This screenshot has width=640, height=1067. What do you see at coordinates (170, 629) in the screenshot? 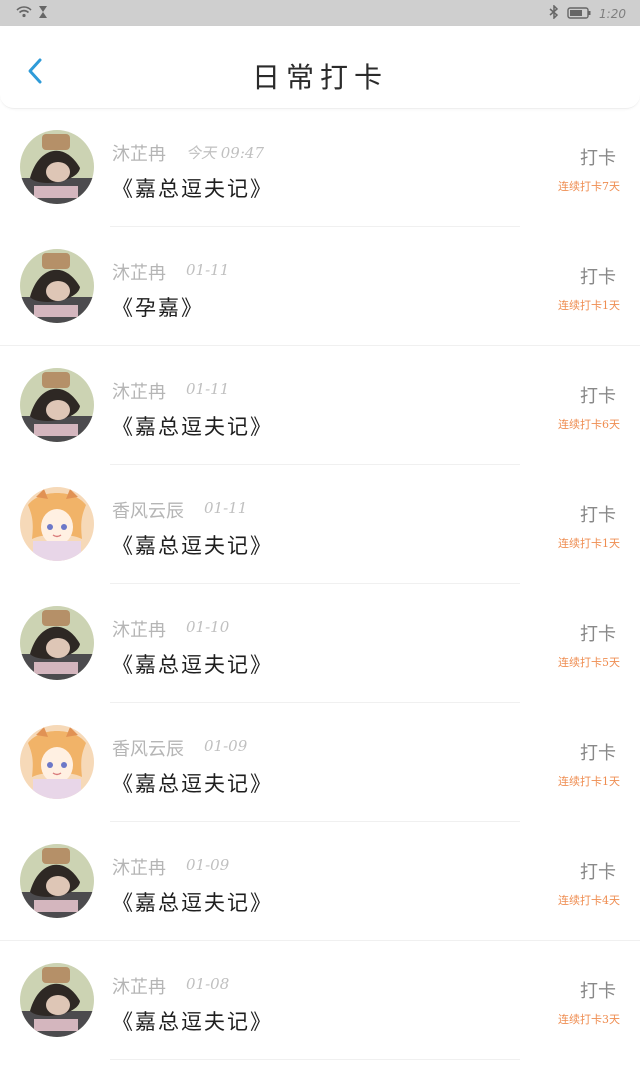
I see `item-meta: 沐芷冉 01-10` at bounding box center [170, 629].